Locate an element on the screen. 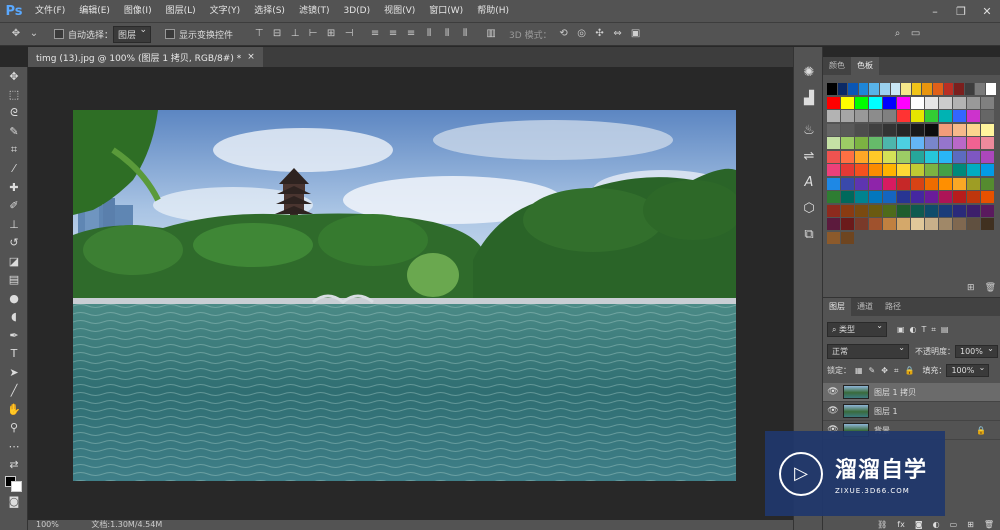 The image size is (1000, 530). lock-icons: ▦✎✥⌗🔒 is located at coordinates (887, 371).